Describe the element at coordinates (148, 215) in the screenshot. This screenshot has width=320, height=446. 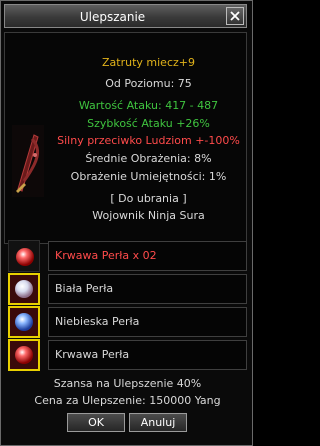
I see `class-restriction: Wojownik Ninja Sura` at that location.